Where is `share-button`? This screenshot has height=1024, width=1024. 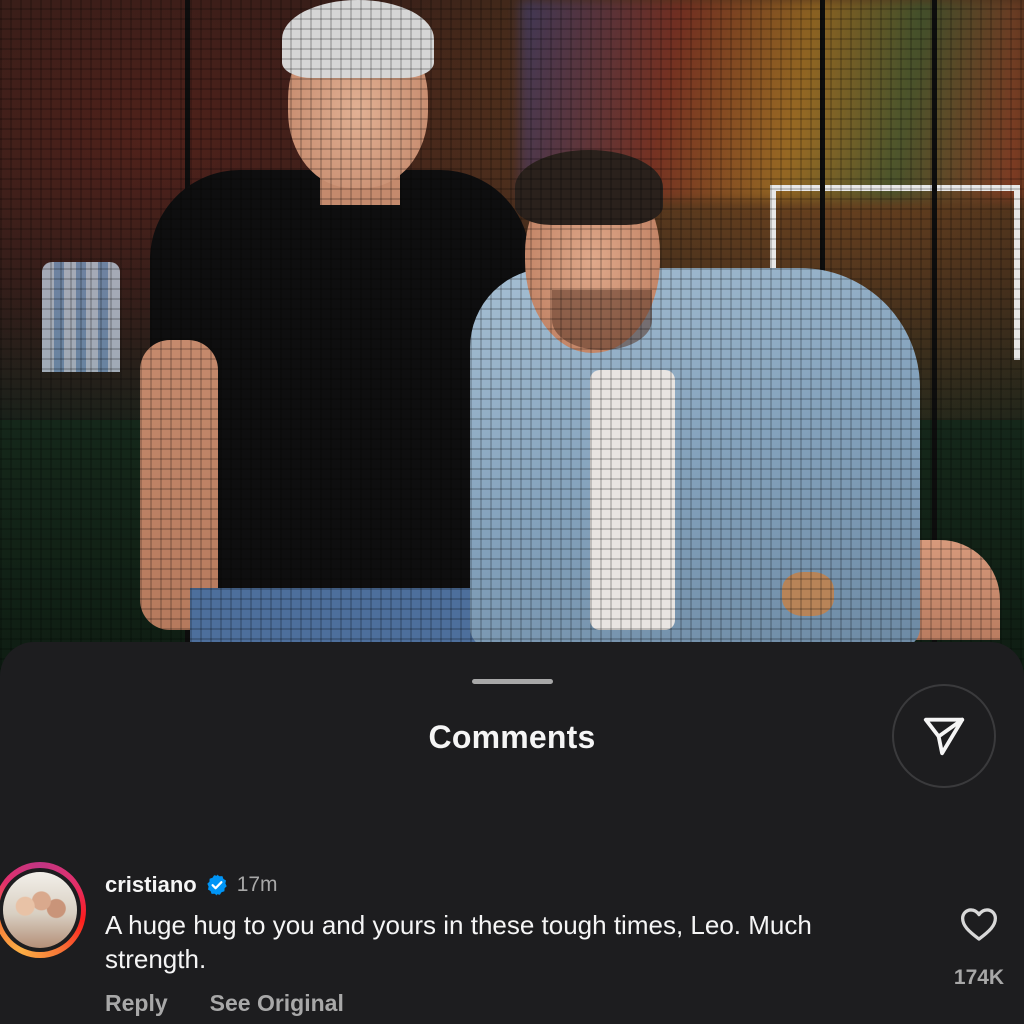 share-button is located at coordinates (944, 736).